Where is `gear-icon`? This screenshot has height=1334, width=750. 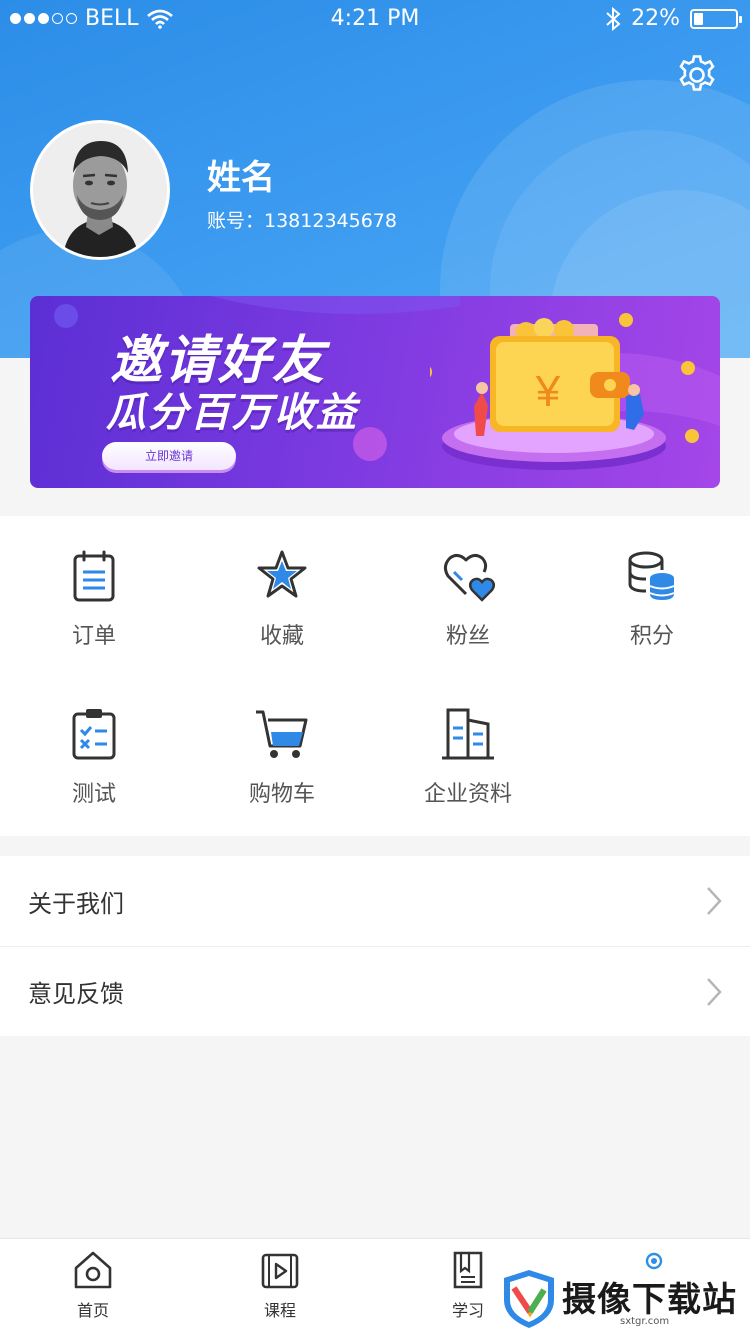
gear-icon is located at coordinates (697, 75).